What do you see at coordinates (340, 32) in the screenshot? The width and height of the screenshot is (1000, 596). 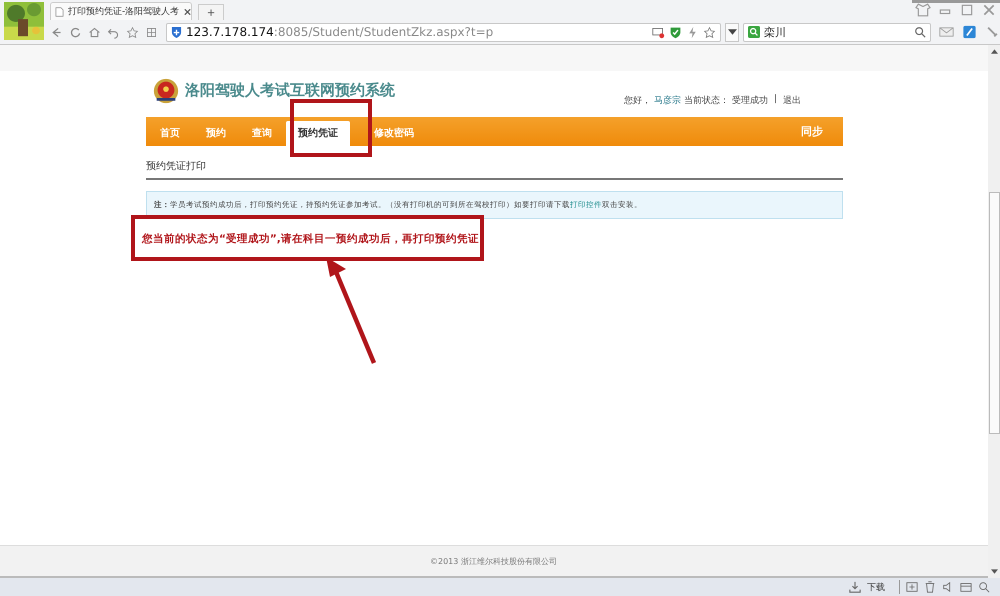 I see `url-text: 123.7.178.174:8085/Student/StudentZkz.aspx?t=p` at bounding box center [340, 32].